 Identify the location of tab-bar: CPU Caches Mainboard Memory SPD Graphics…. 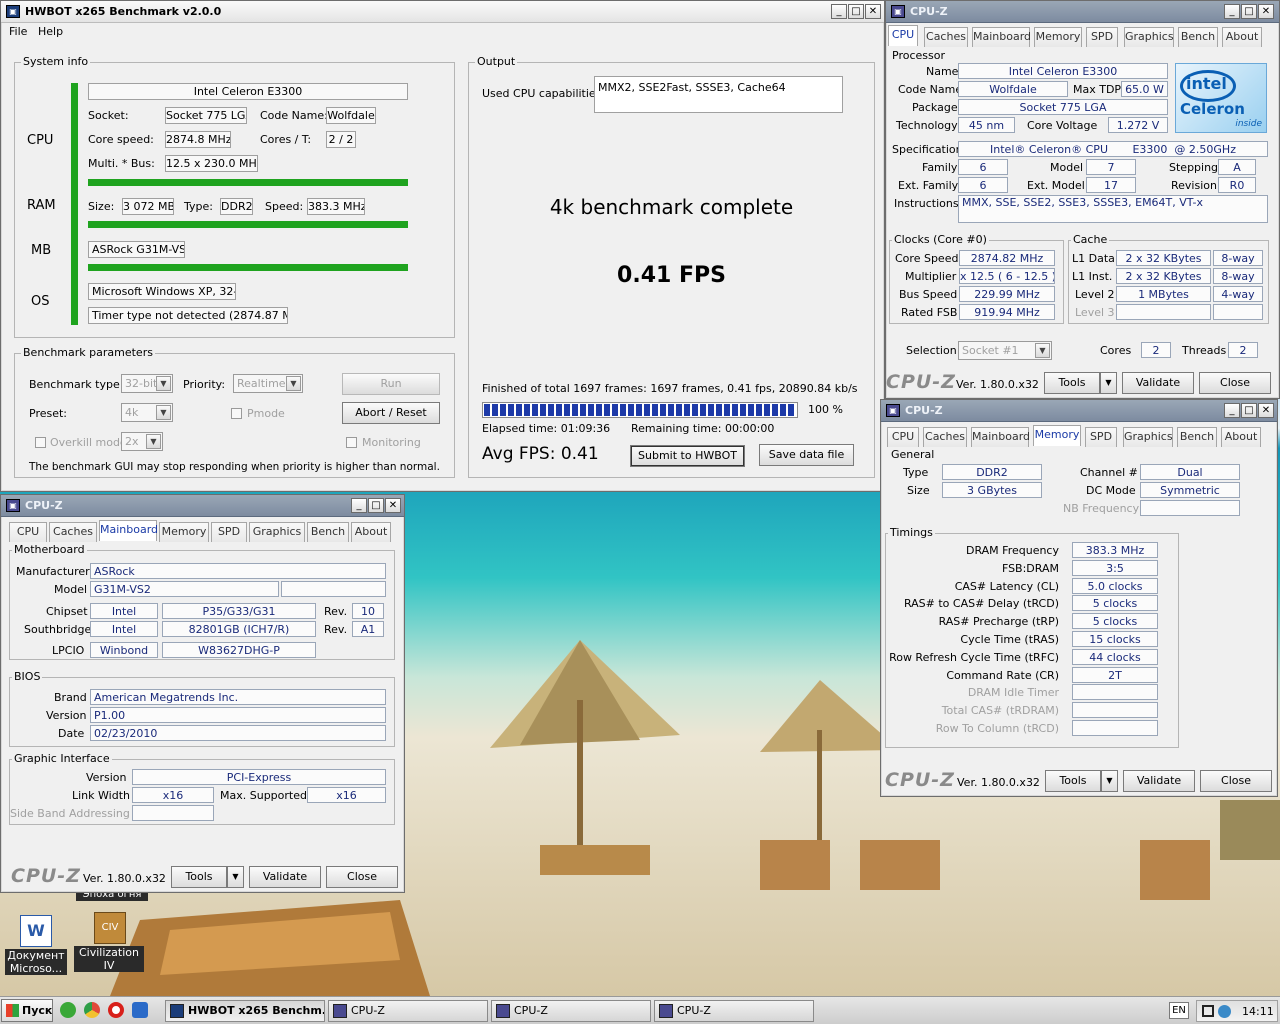
(1083, 36).